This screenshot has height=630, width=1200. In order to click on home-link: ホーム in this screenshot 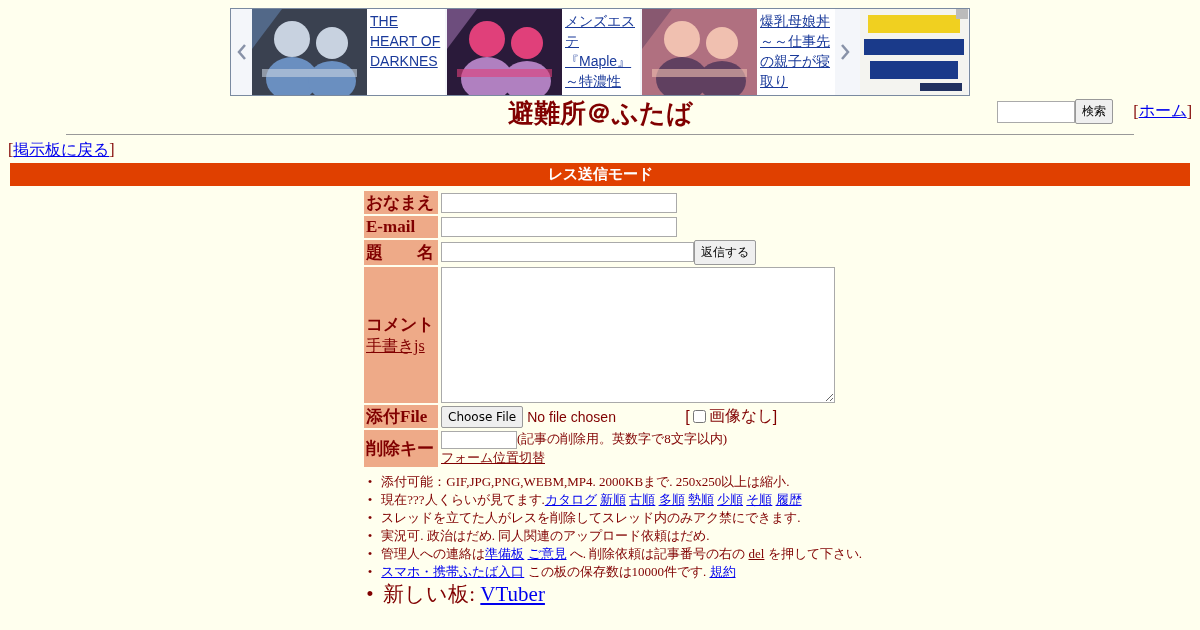, I will do `click(1162, 111)`.